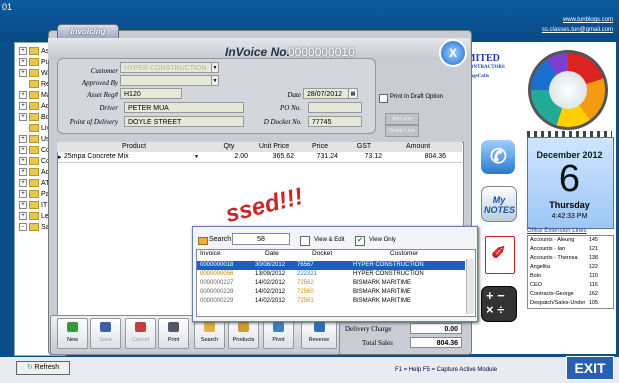 This screenshot has width=619, height=383. I want to click on tab-invoicing: Invoicing, so click(88, 31).